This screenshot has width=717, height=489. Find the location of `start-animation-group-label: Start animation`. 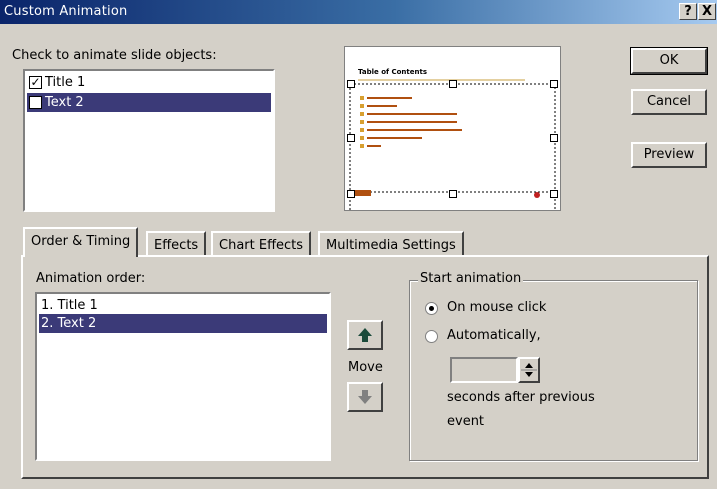

start-animation-group-label: Start animation is located at coordinates (471, 278).